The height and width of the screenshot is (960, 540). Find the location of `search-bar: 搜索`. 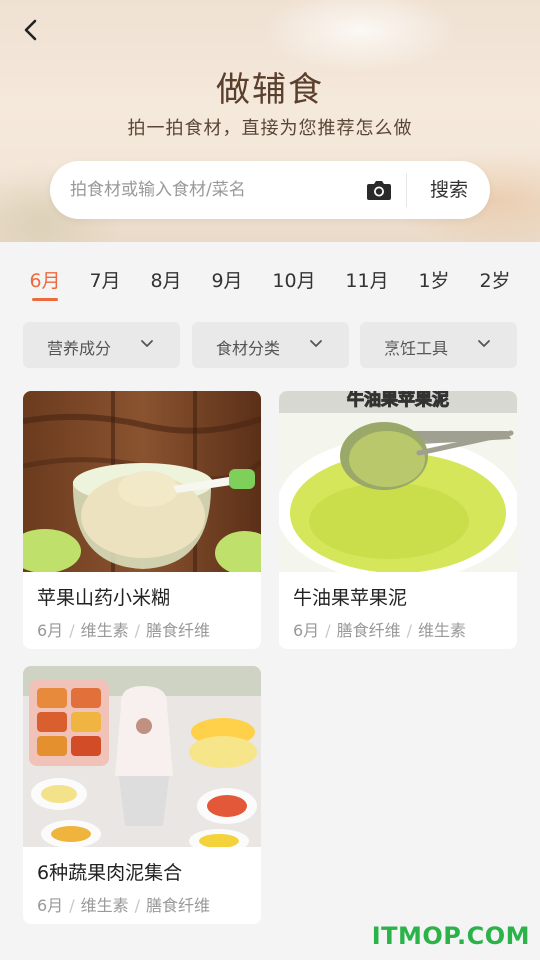

search-bar: 搜索 is located at coordinates (270, 190).